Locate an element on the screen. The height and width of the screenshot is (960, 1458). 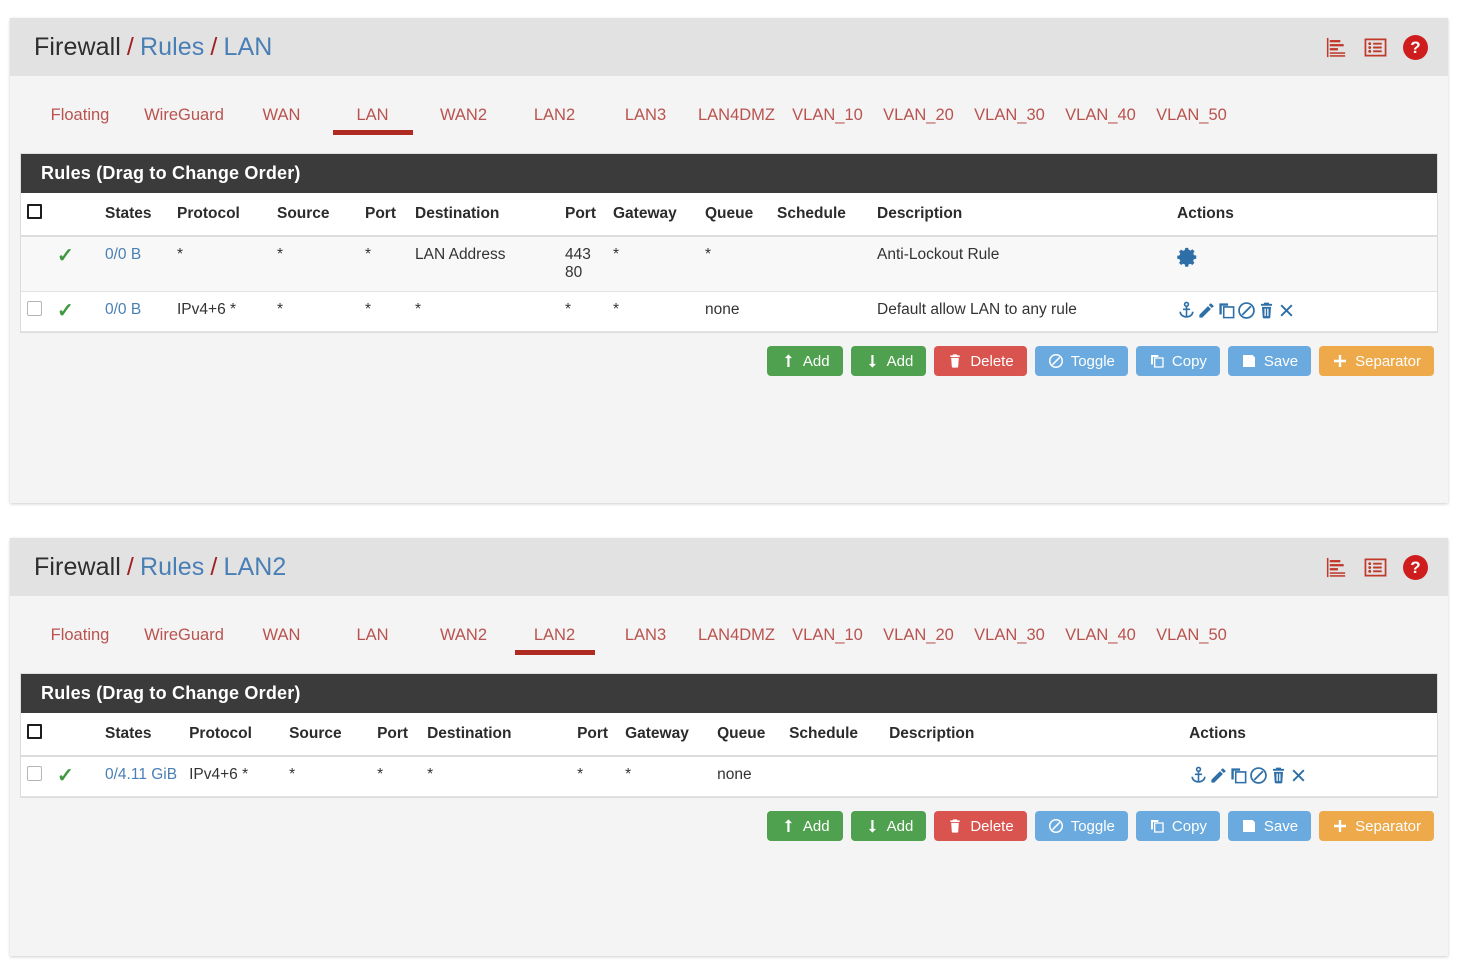
states-cell: 0/4.11 GiB is located at coordinates (141, 776).